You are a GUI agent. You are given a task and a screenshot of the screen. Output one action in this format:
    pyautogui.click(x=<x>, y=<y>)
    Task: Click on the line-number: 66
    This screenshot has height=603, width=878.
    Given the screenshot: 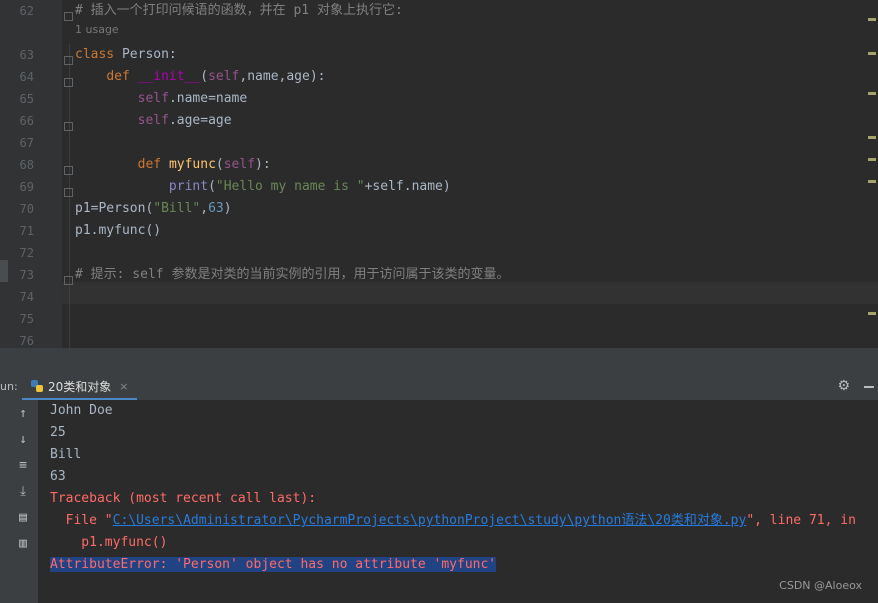 What is the action you would take?
    pyautogui.click(x=26, y=121)
    